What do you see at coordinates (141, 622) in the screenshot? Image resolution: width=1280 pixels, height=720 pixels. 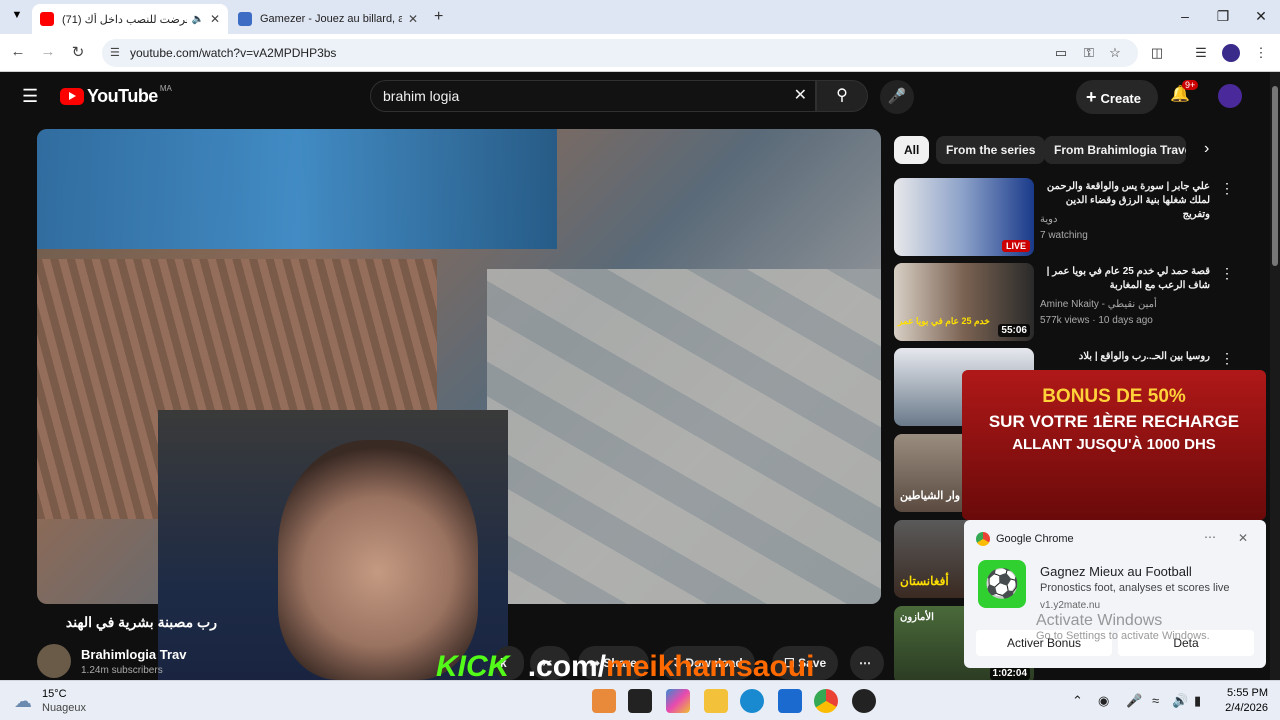 I see `video-title: رب مصبنة بشرية في الهند` at bounding box center [141, 622].